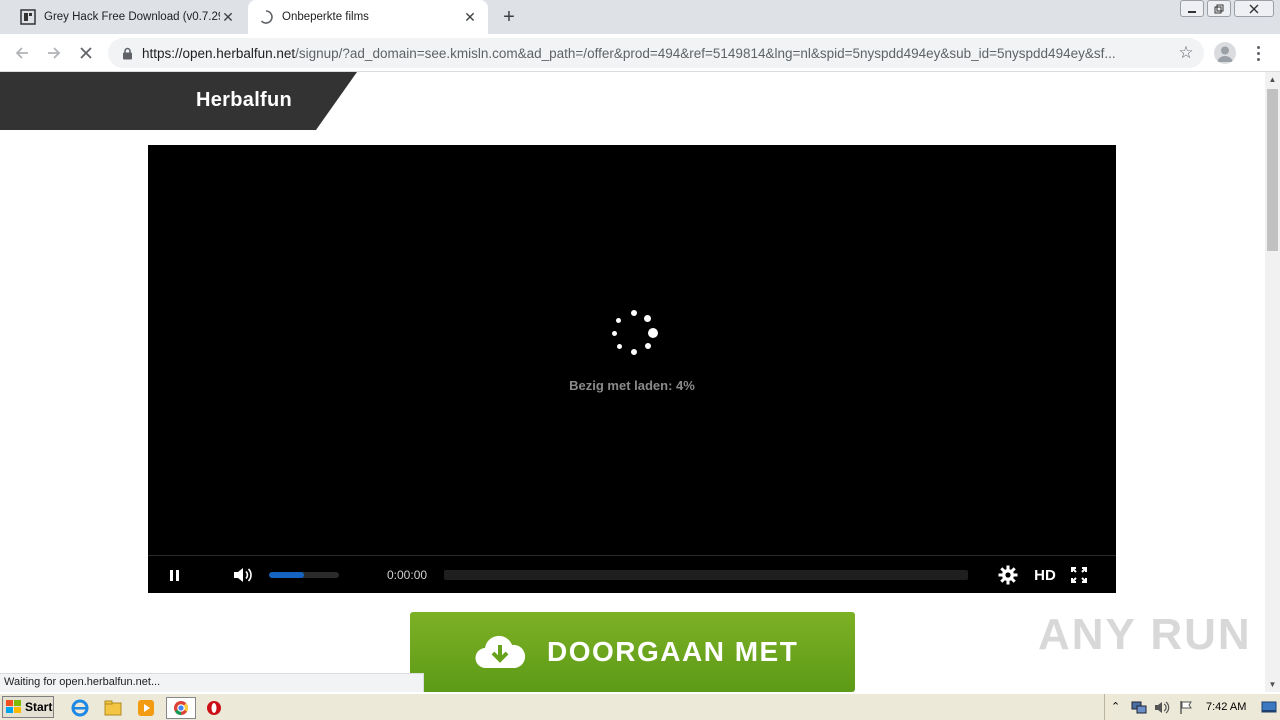 The height and width of the screenshot is (720, 1280). What do you see at coordinates (39, 707) in the screenshot?
I see `start-label: Start` at bounding box center [39, 707].